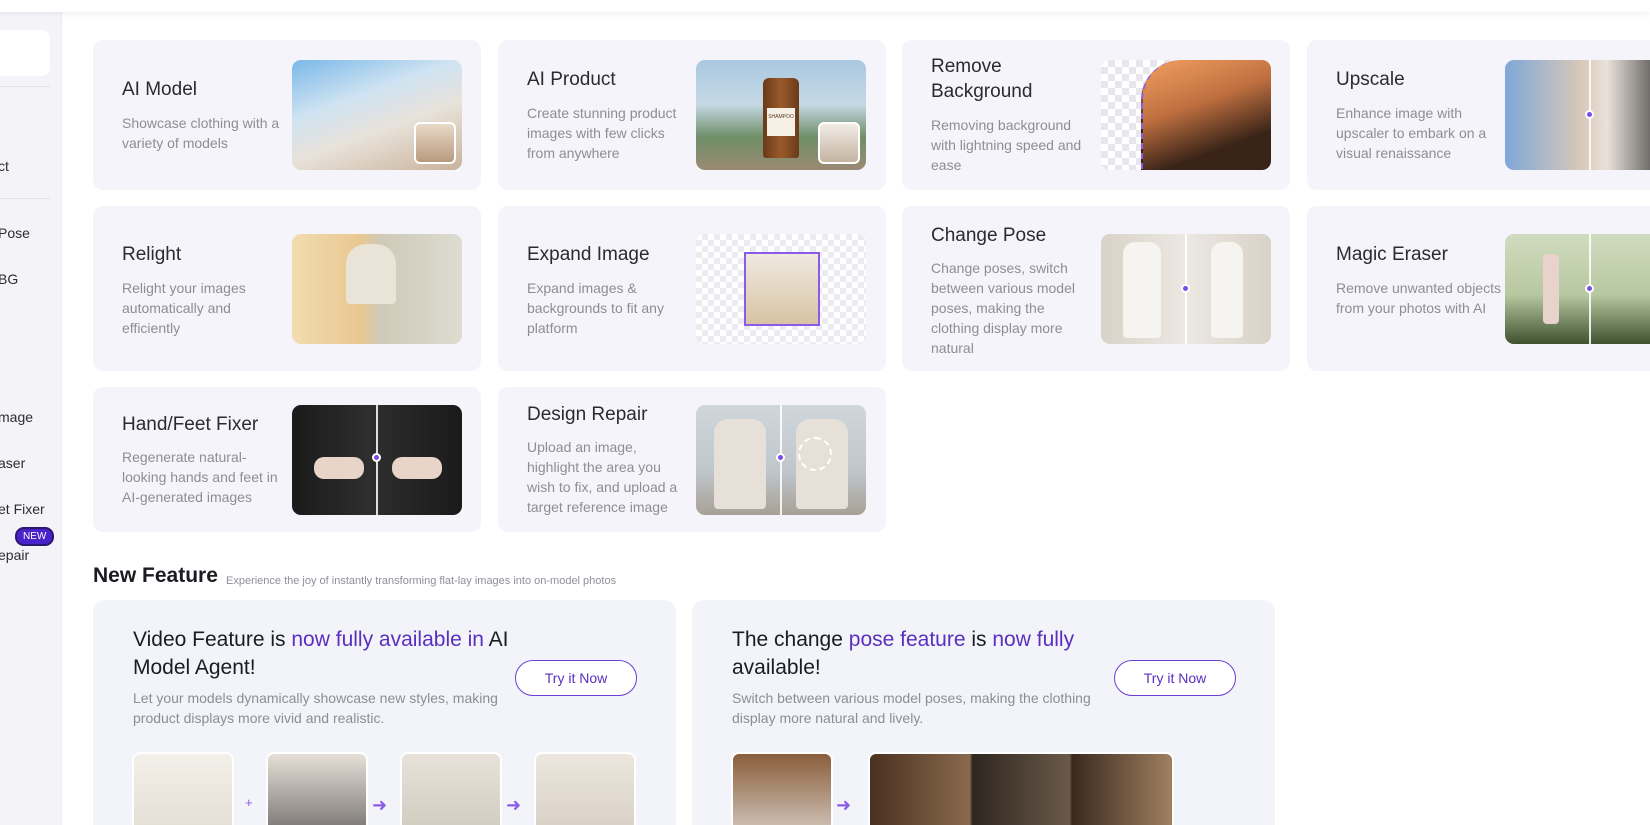  What do you see at coordinates (22, 509) in the screenshot?
I see `sidebar-item-hand-feet-fixer: et Fixer` at bounding box center [22, 509].